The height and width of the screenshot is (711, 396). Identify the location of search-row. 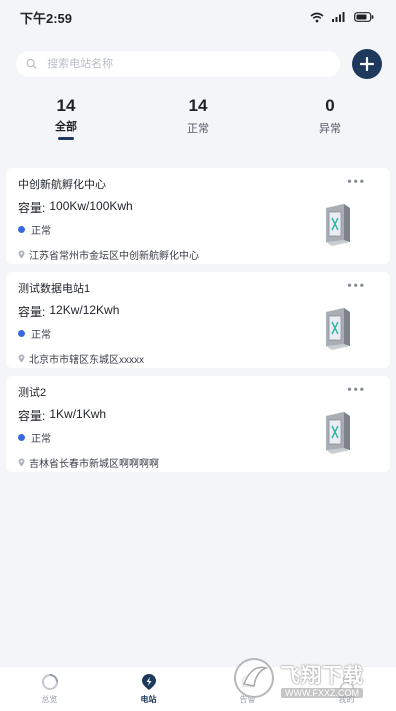
(199, 64).